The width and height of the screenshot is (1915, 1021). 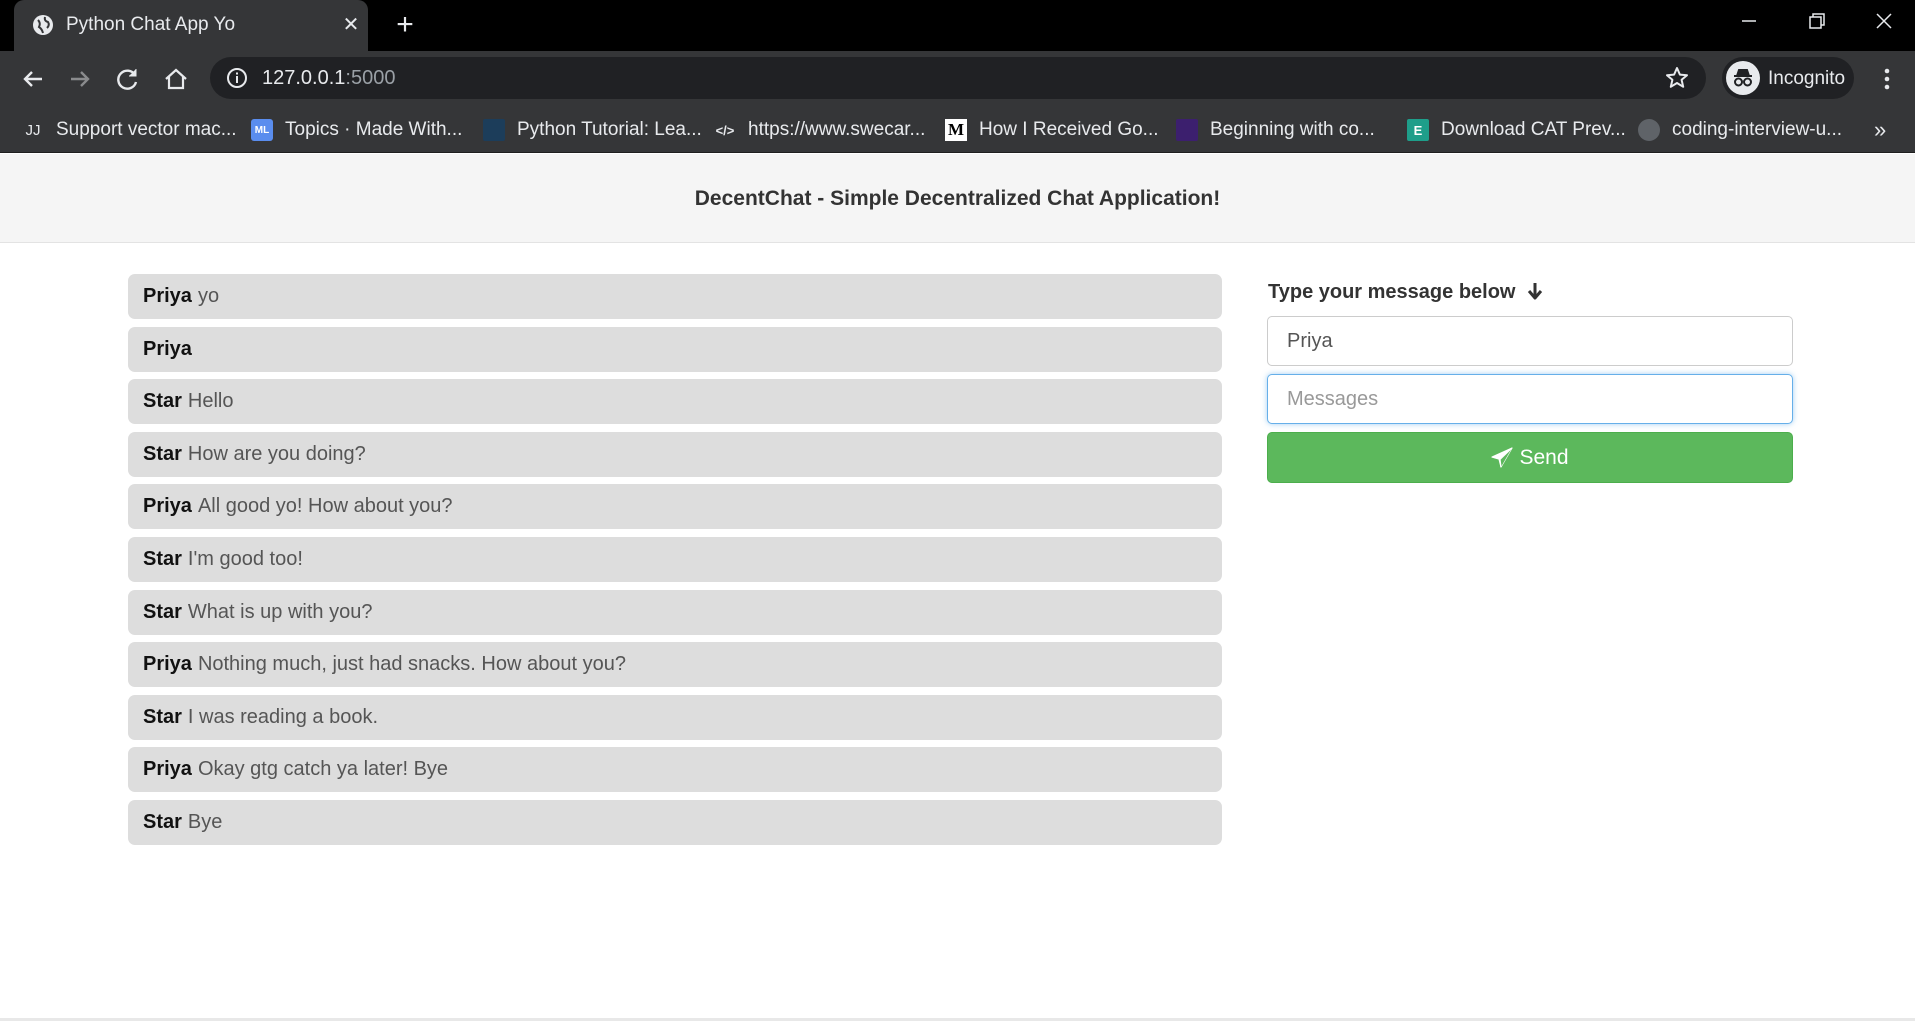 I want to click on minimize-button, so click(x=1749, y=22).